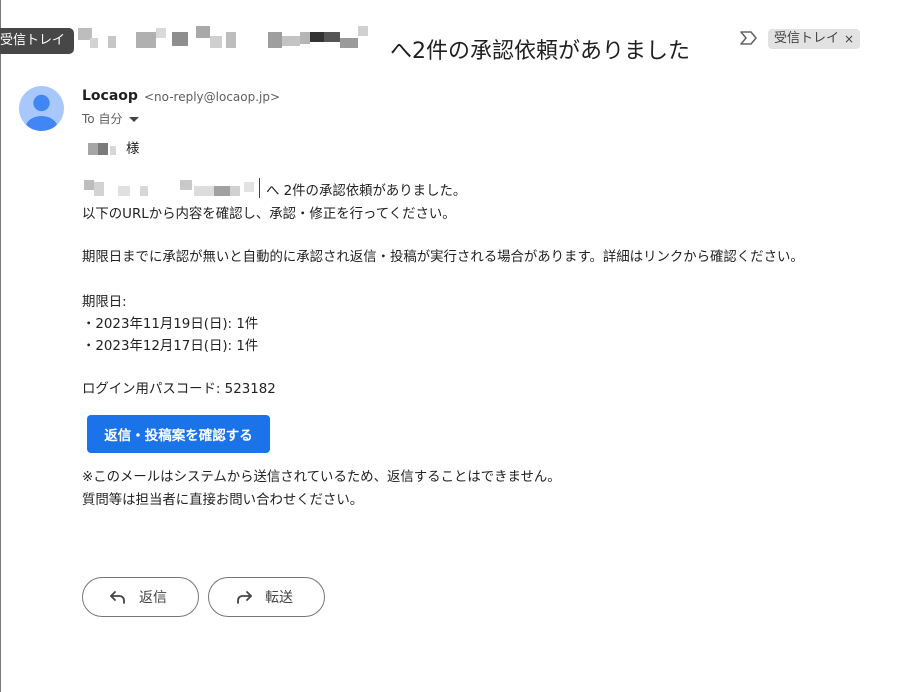 This screenshot has width=910, height=692. I want to click on email-subject: へ2件の承認依頼がありました, so click(540, 51).